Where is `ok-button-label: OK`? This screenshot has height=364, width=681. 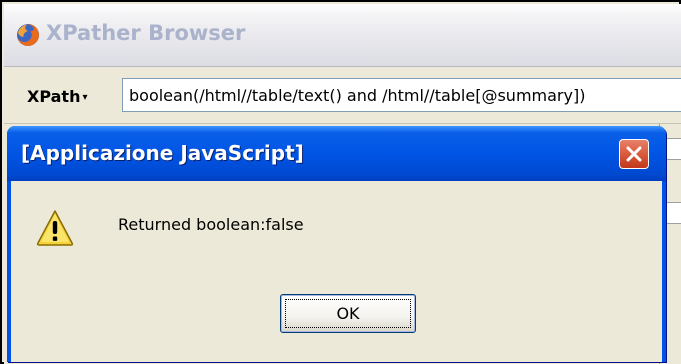 ok-button-label: OK is located at coordinates (348, 313).